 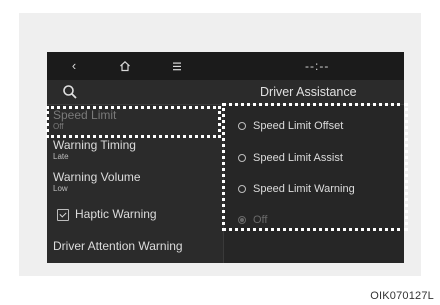 What do you see at coordinates (125, 66) in the screenshot?
I see `home-icon` at bounding box center [125, 66].